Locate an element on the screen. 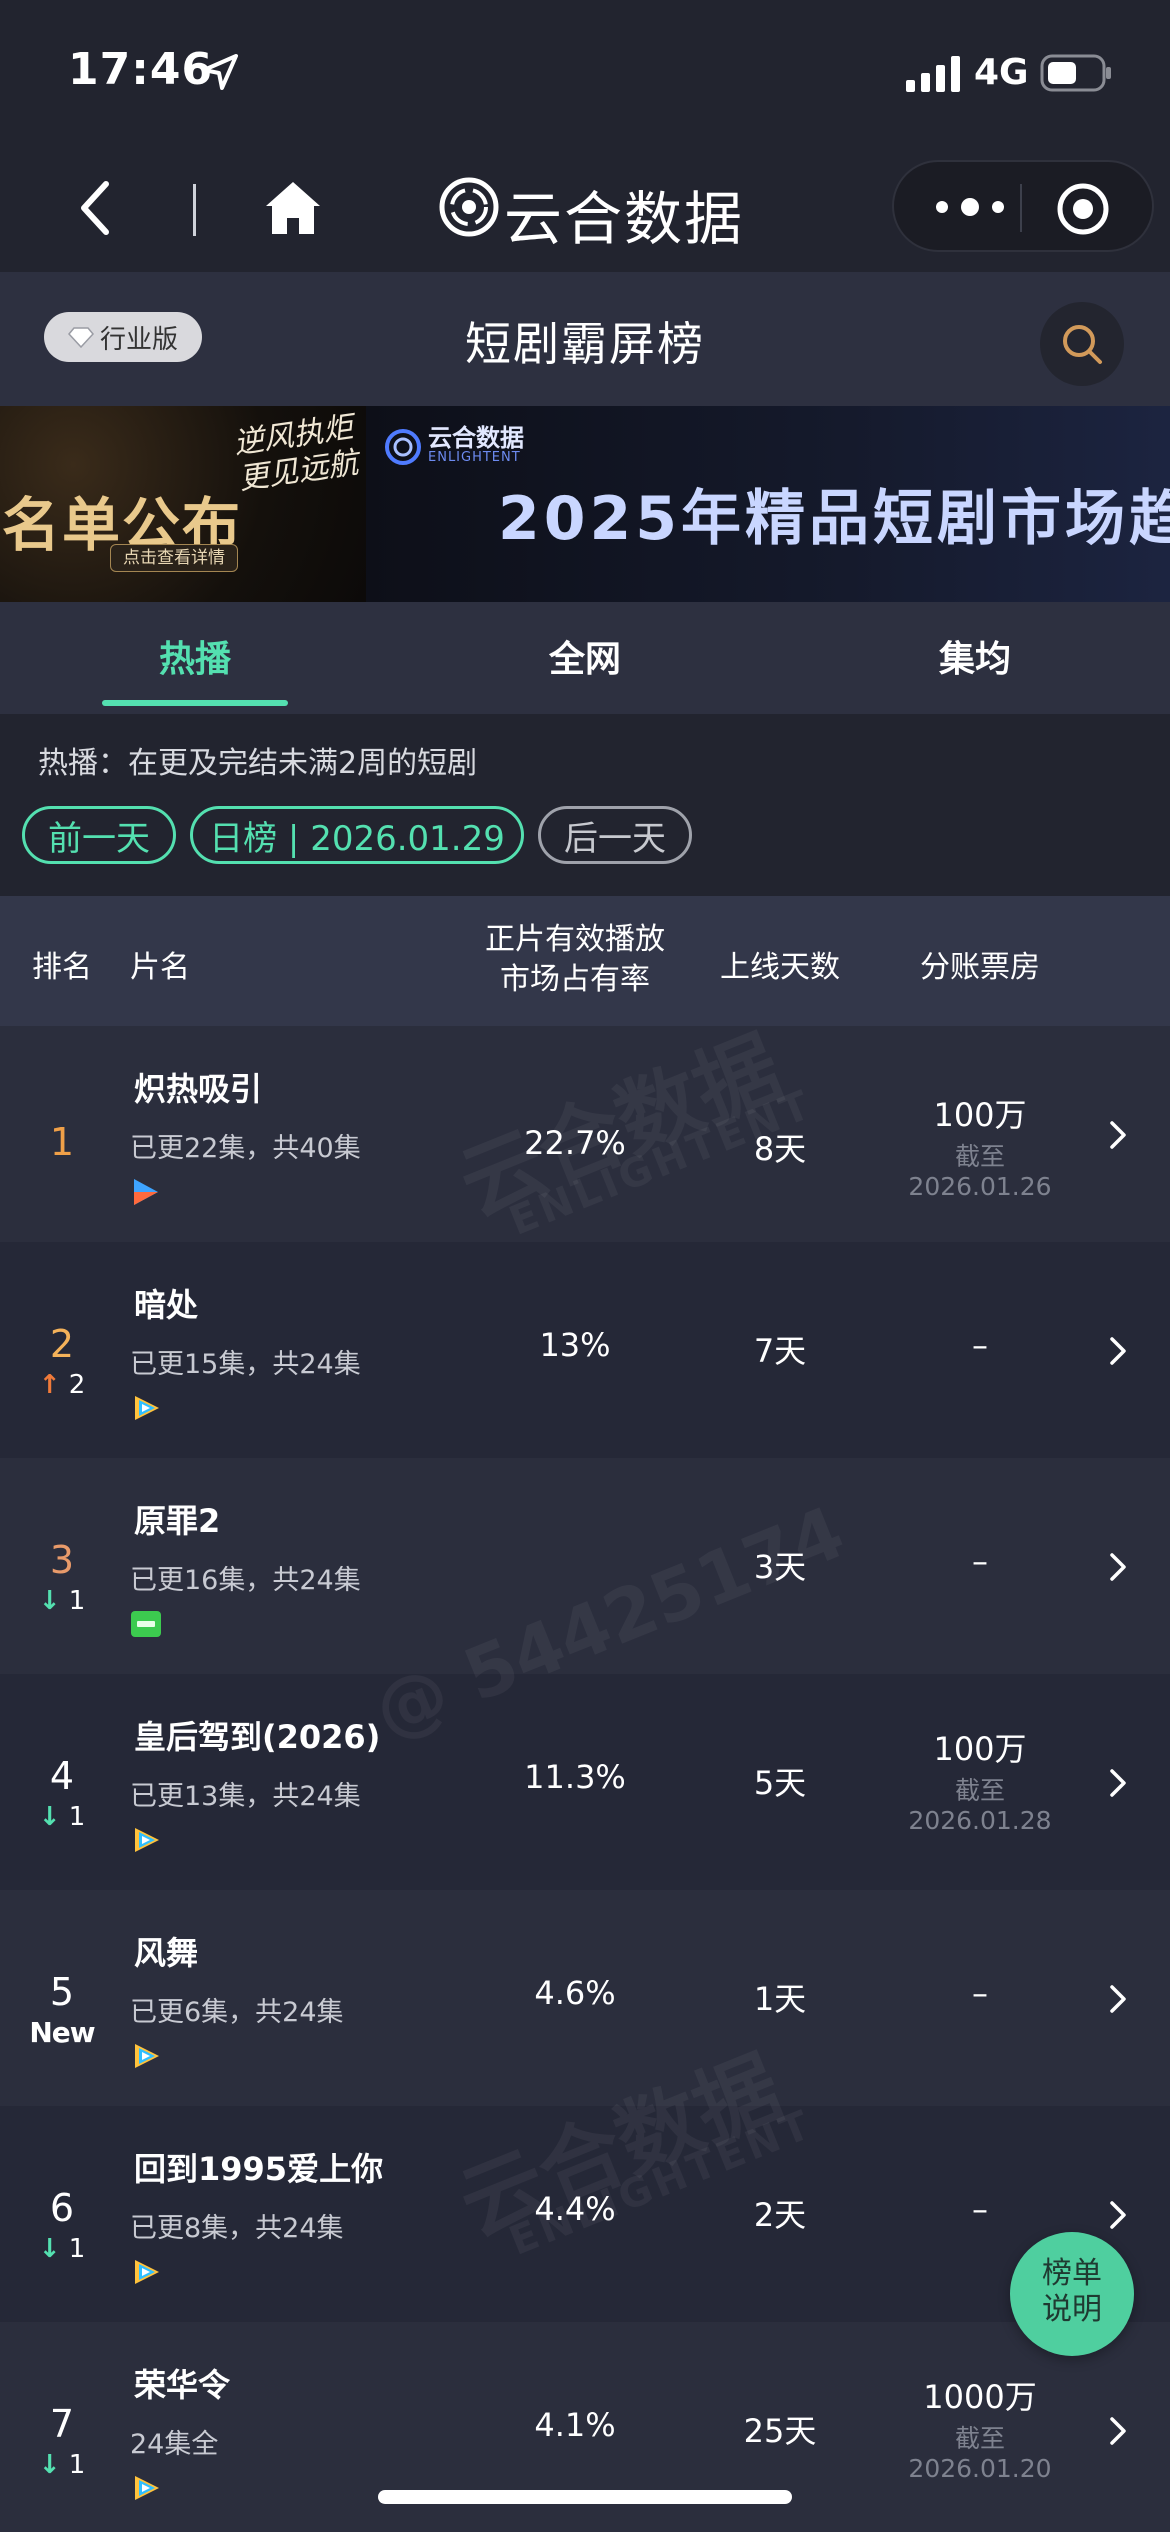 The image size is (1170, 2532). miniprogram-capsule is located at coordinates (1023, 206).